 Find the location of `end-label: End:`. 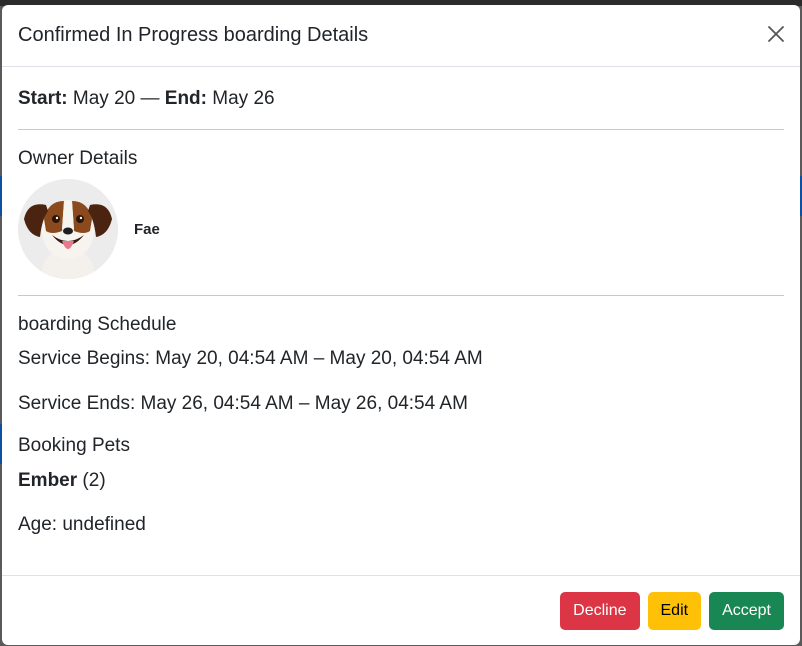

end-label: End: is located at coordinates (185, 98).